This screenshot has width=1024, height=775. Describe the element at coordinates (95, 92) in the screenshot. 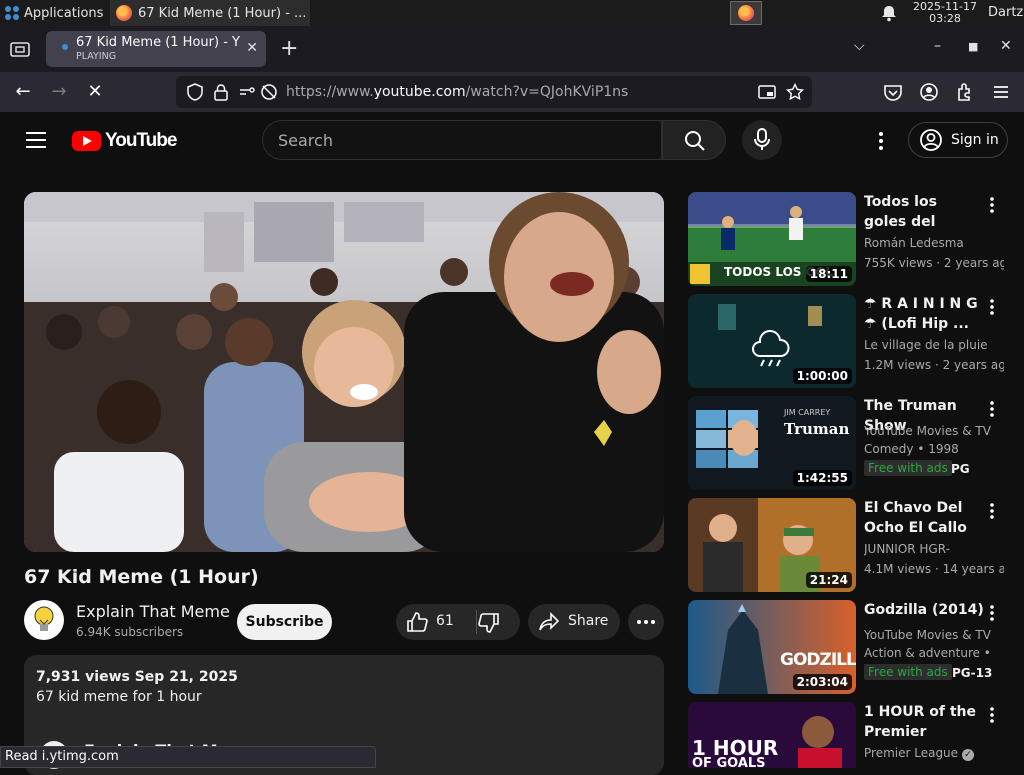

I see `stop-loading-icon: ✕` at that location.